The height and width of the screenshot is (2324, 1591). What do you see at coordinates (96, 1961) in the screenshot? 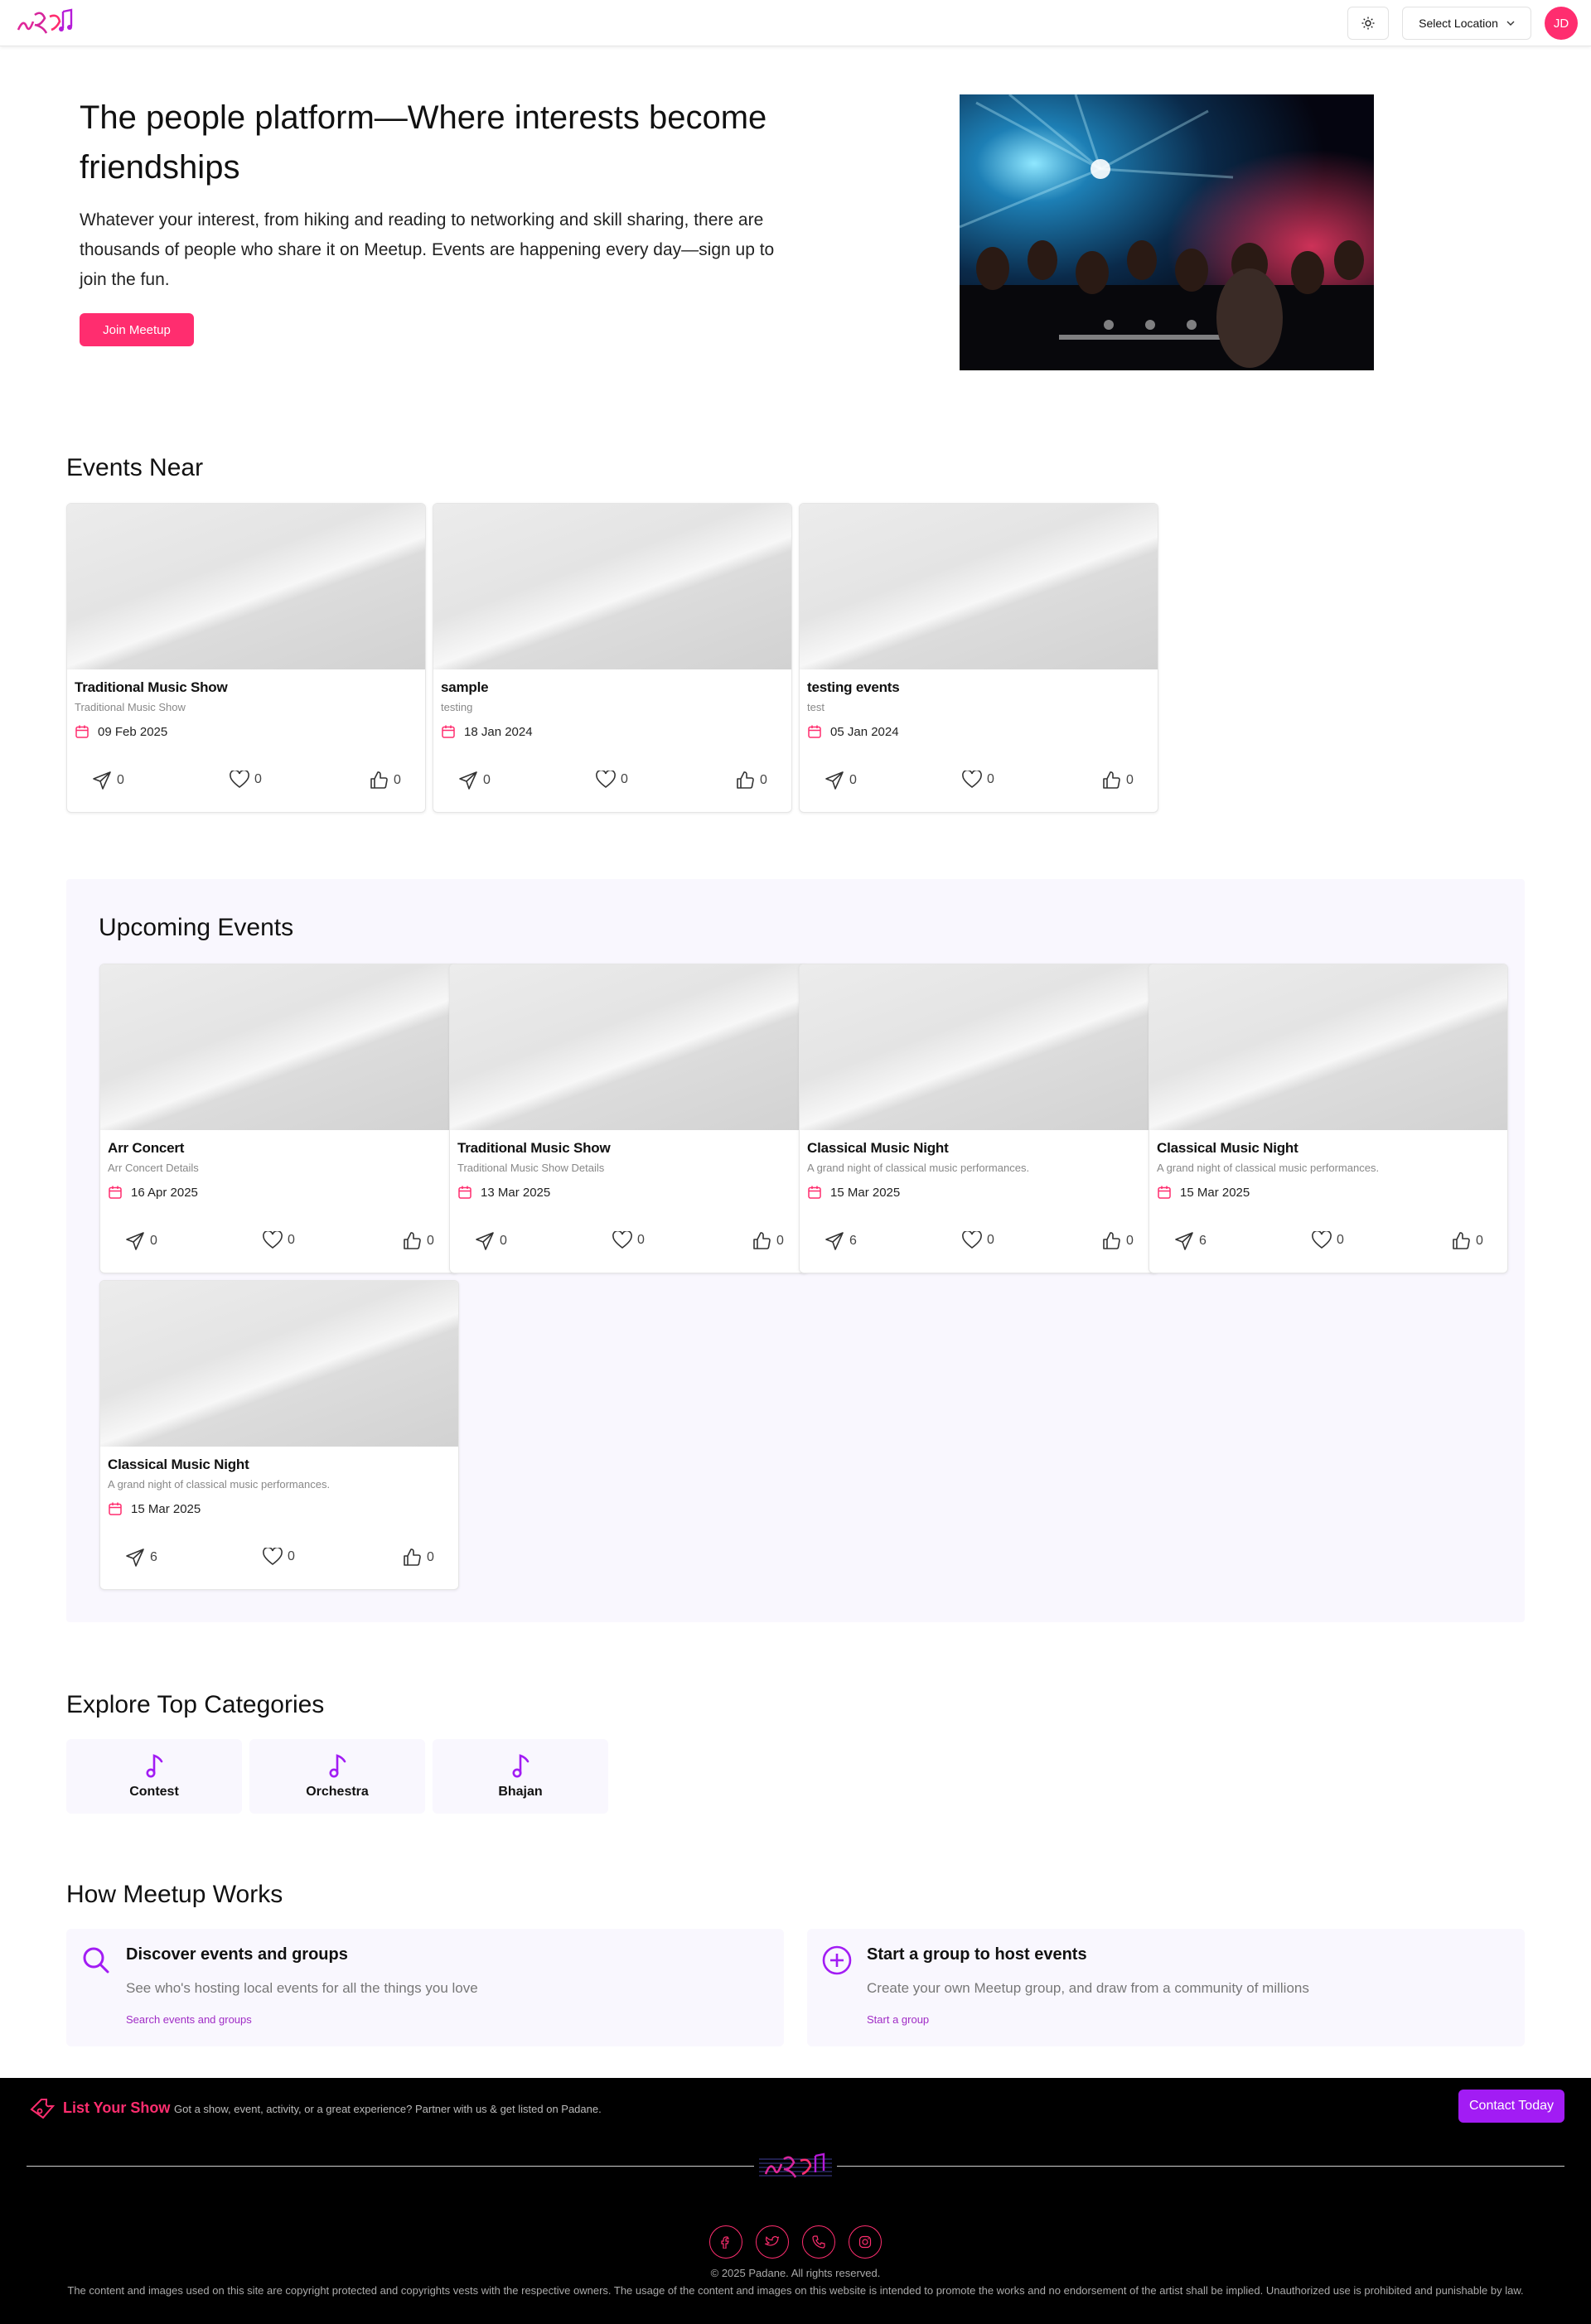
I see `search-icon` at bounding box center [96, 1961].